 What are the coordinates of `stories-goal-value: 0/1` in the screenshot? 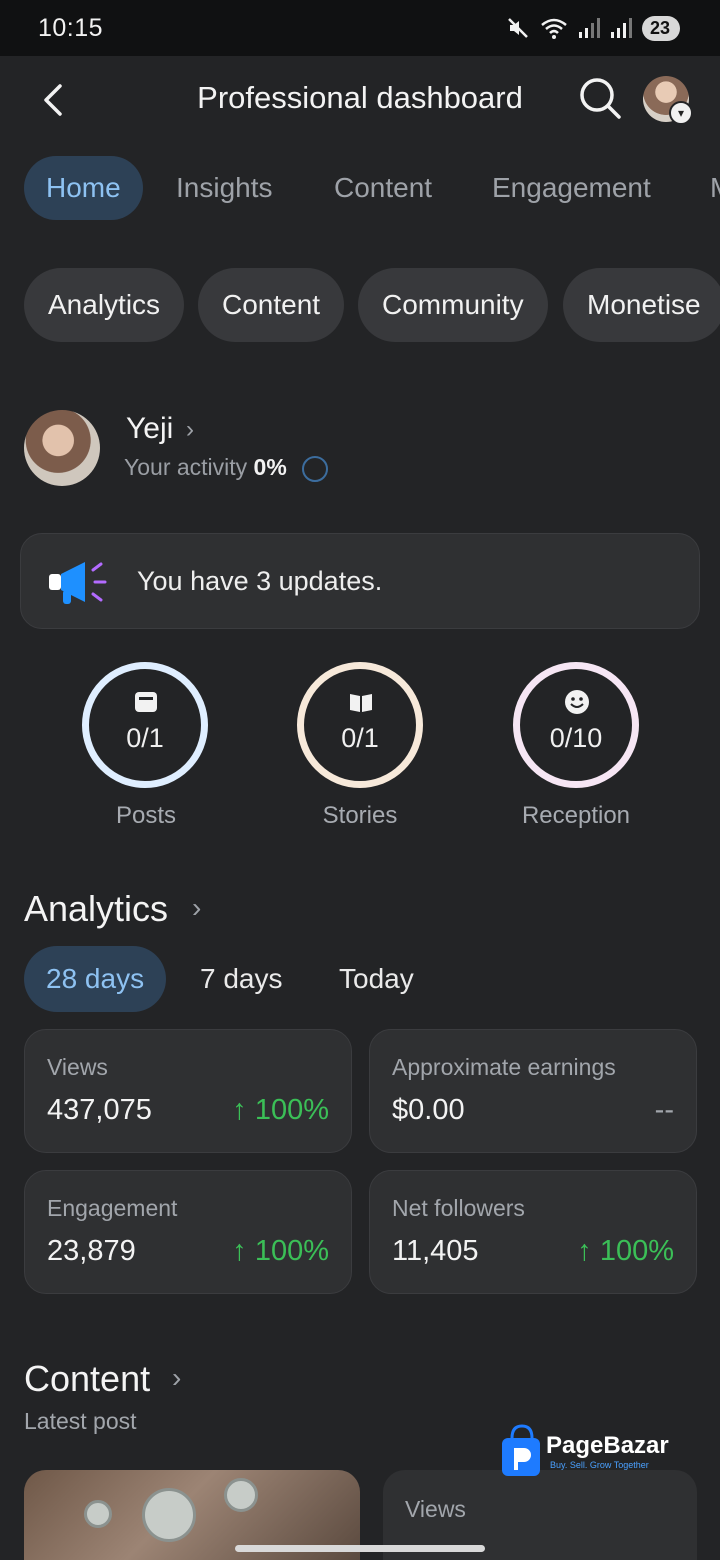 It's located at (360, 738).